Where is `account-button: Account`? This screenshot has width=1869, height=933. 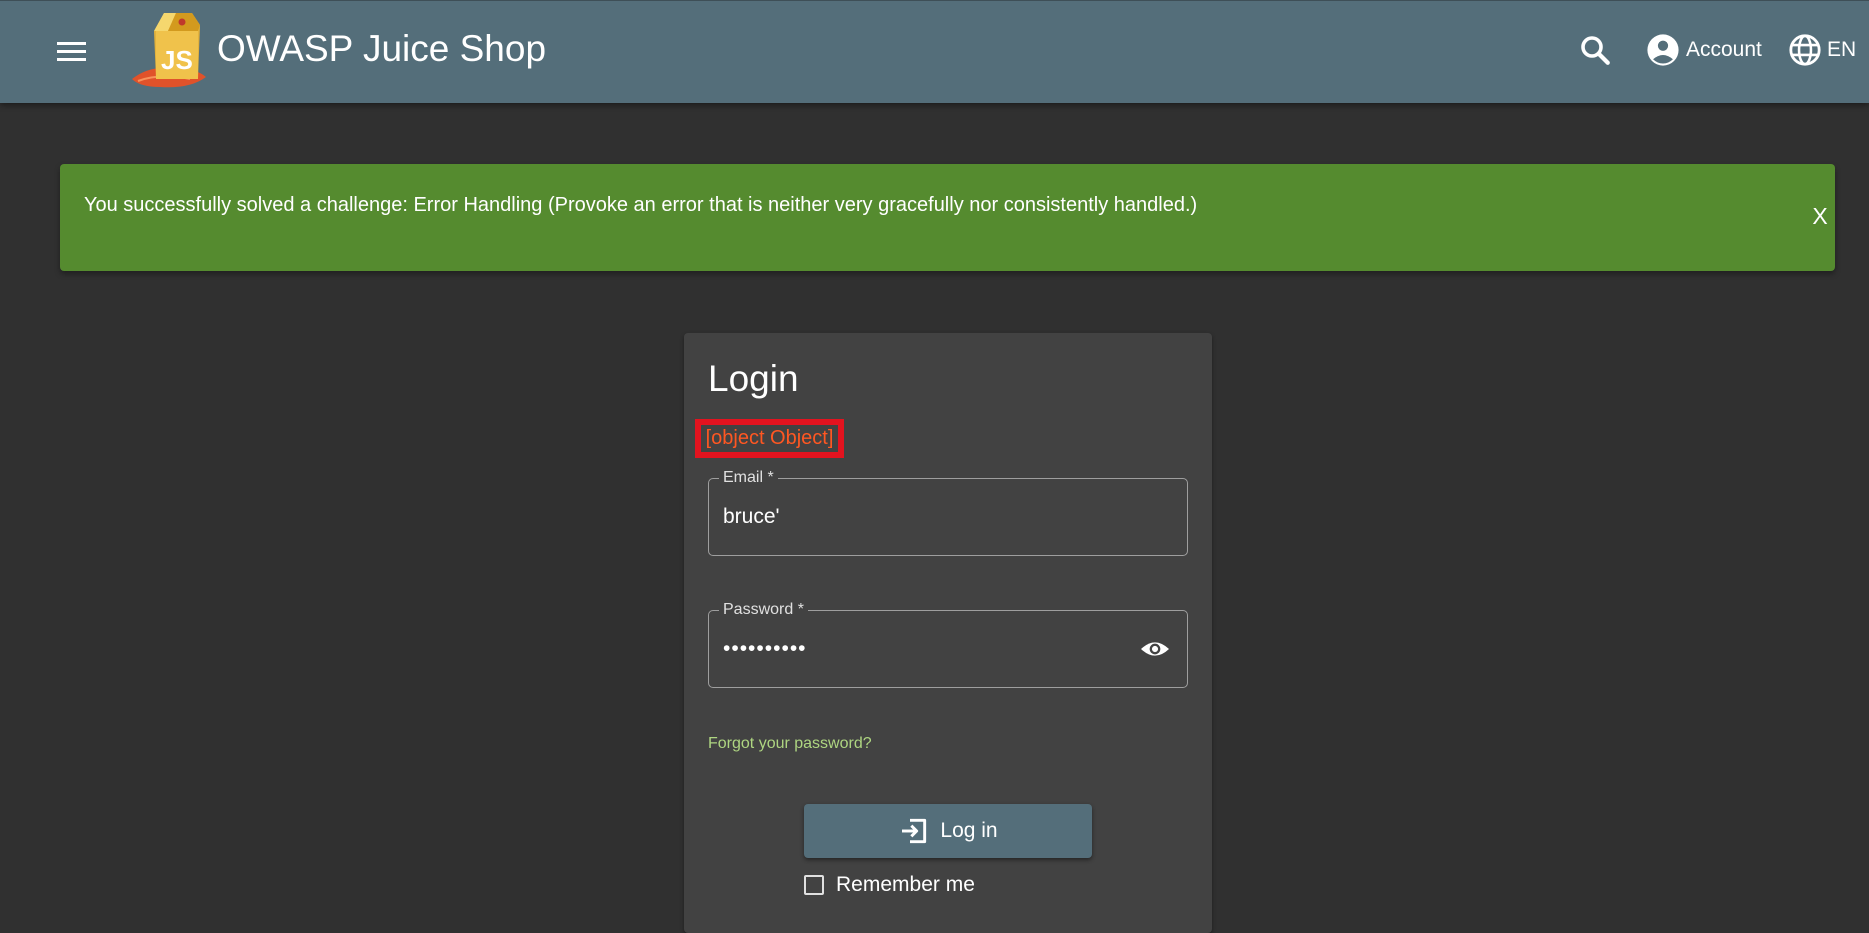 account-button: Account is located at coordinates (1704, 50).